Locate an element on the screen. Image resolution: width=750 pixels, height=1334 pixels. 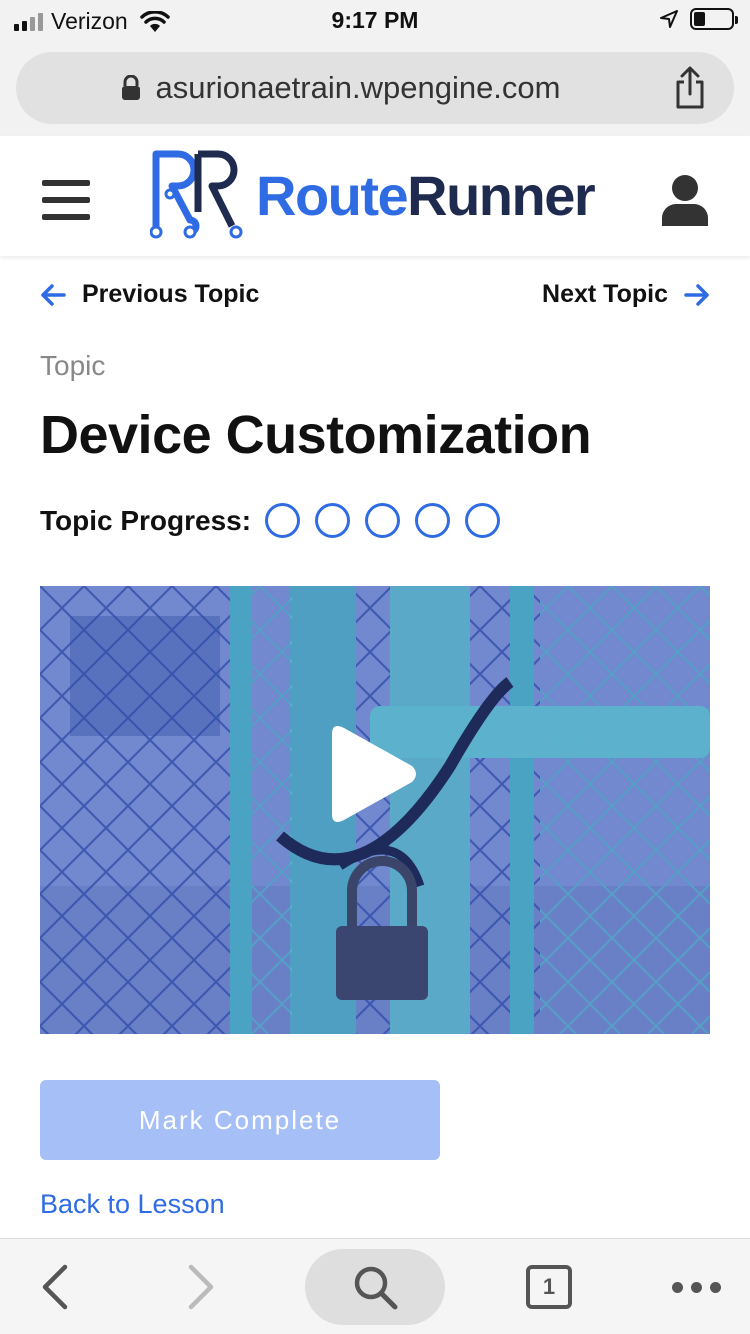
topic-progress: Topic Progress: is located at coordinates (270, 520).